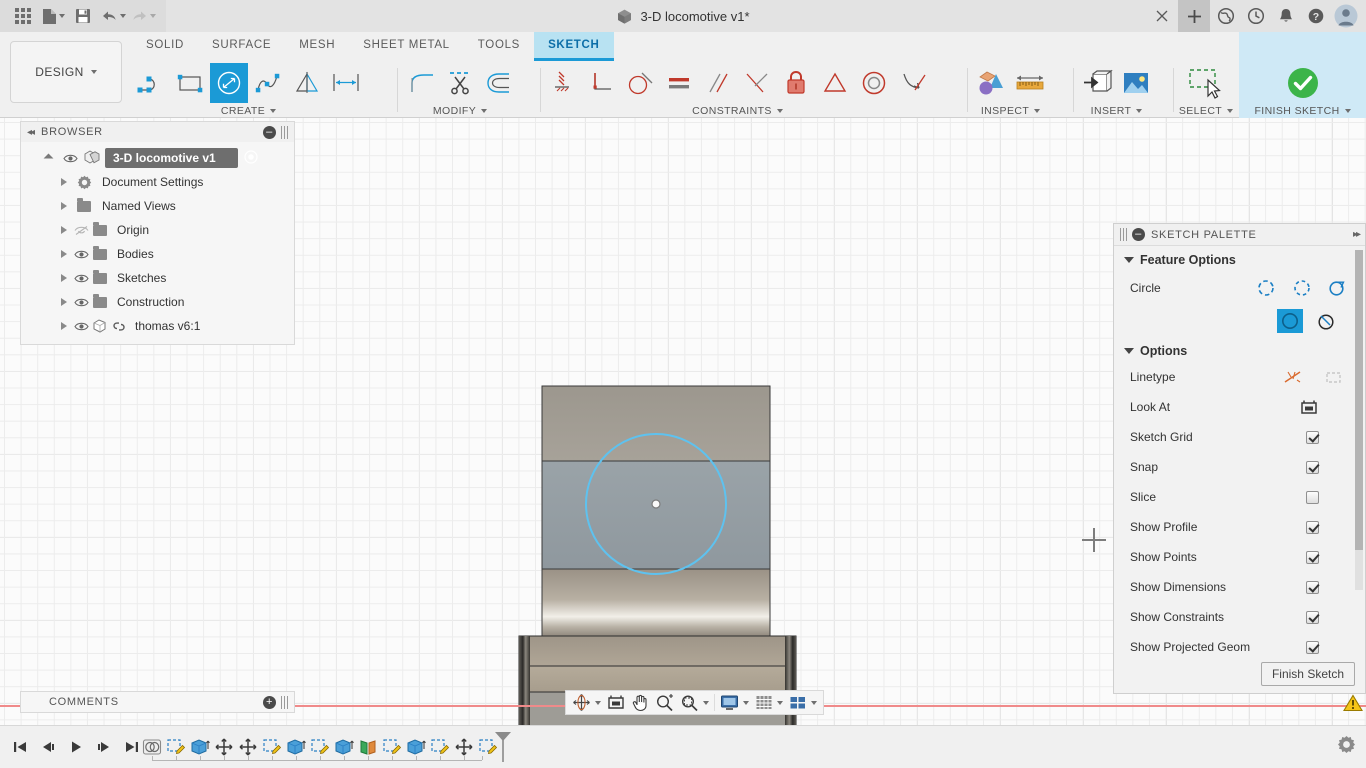 The height and width of the screenshot is (768, 1366). I want to click on measure-tool, so click(1030, 83).